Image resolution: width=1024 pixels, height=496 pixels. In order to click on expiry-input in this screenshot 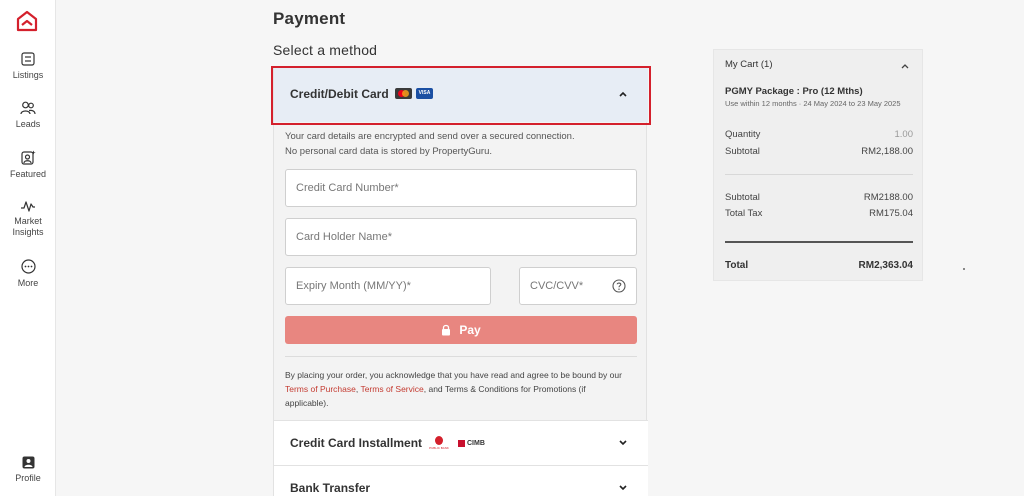, I will do `click(388, 286)`.